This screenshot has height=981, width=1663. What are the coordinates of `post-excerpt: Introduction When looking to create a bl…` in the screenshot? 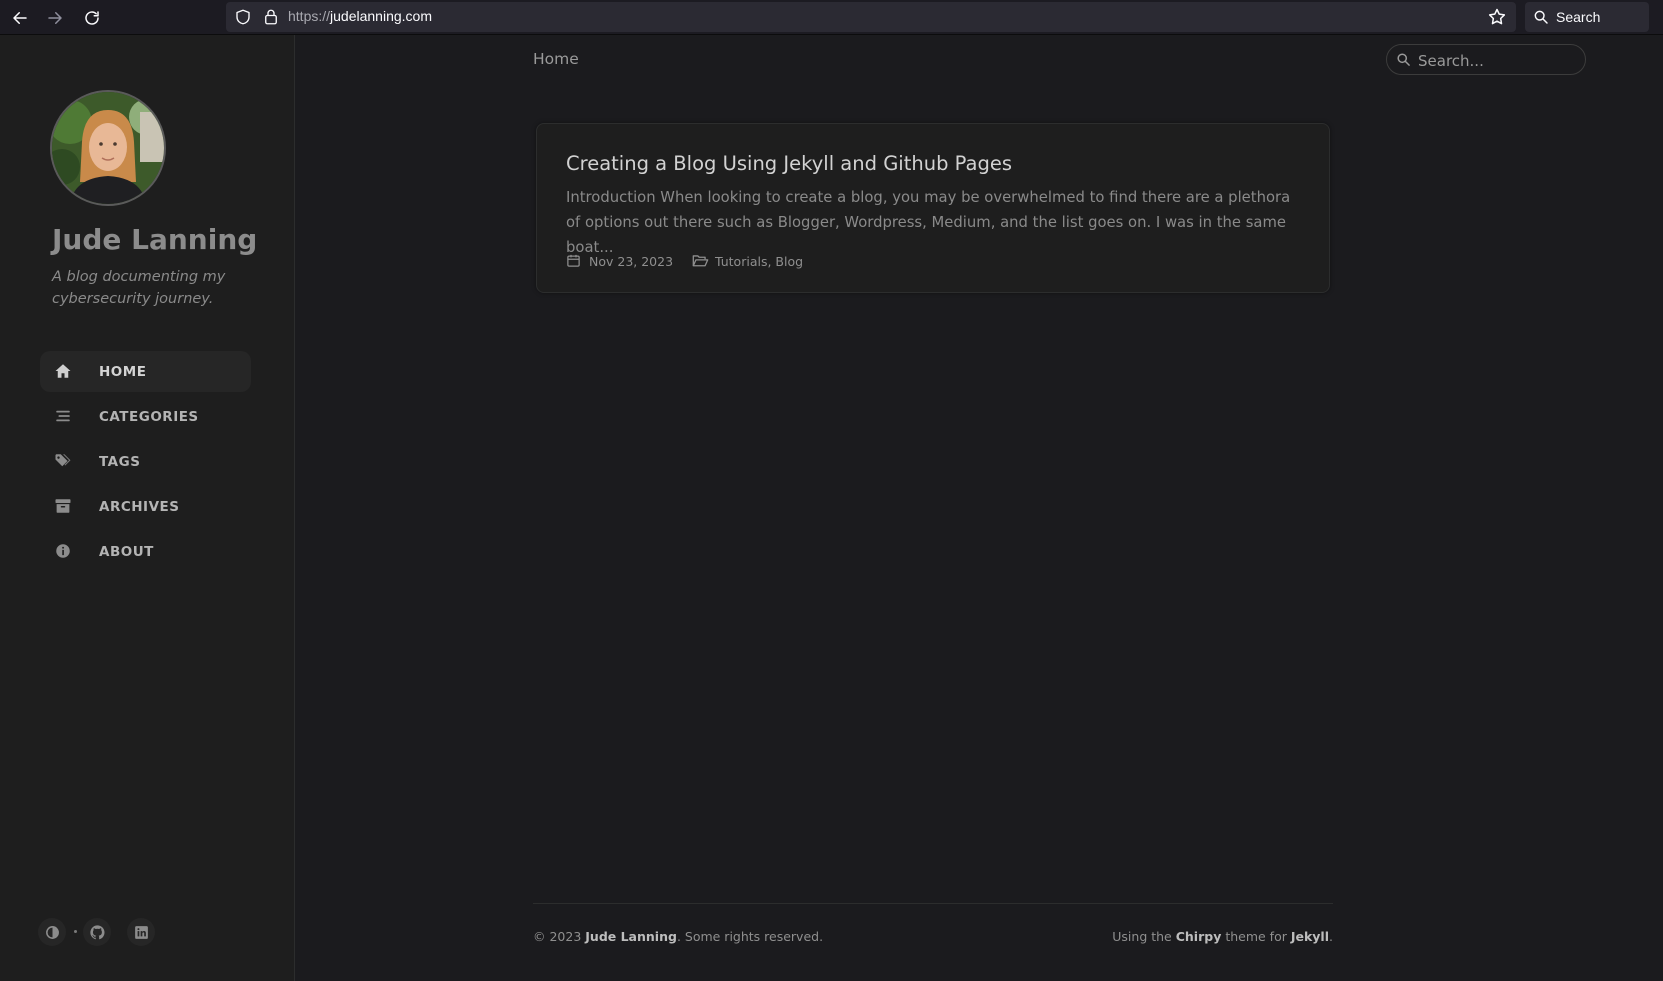 It's located at (928, 222).